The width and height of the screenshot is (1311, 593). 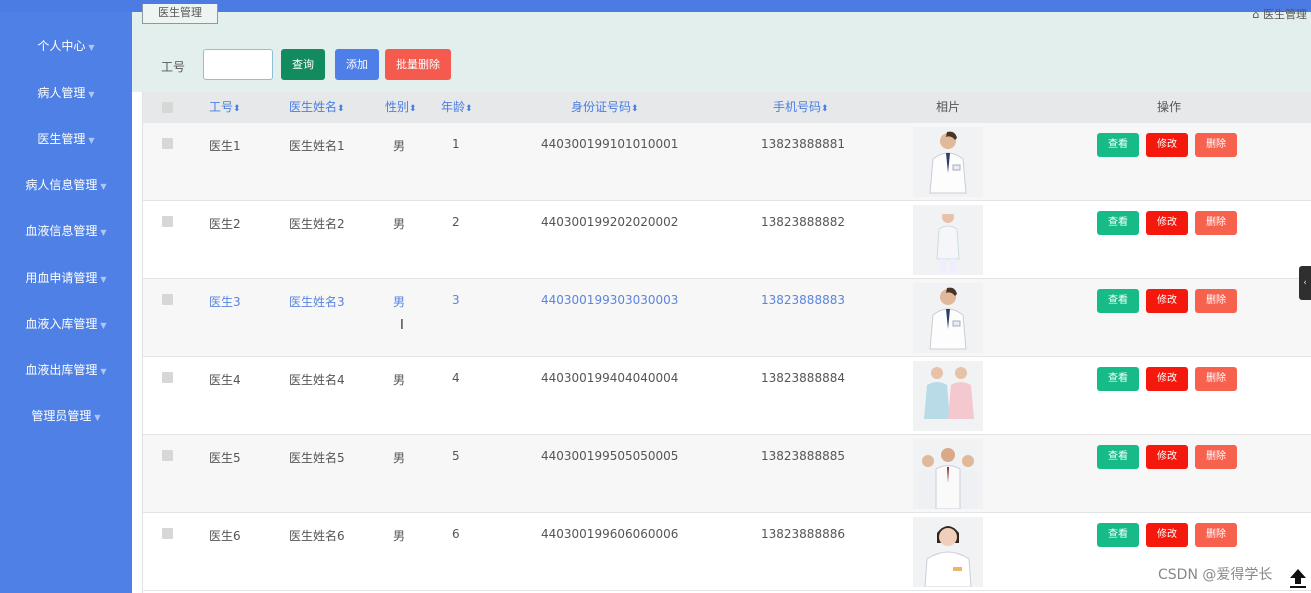 What do you see at coordinates (167, 107) in the screenshot?
I see `select-all-checkbox` at bounding box center [167, 107].